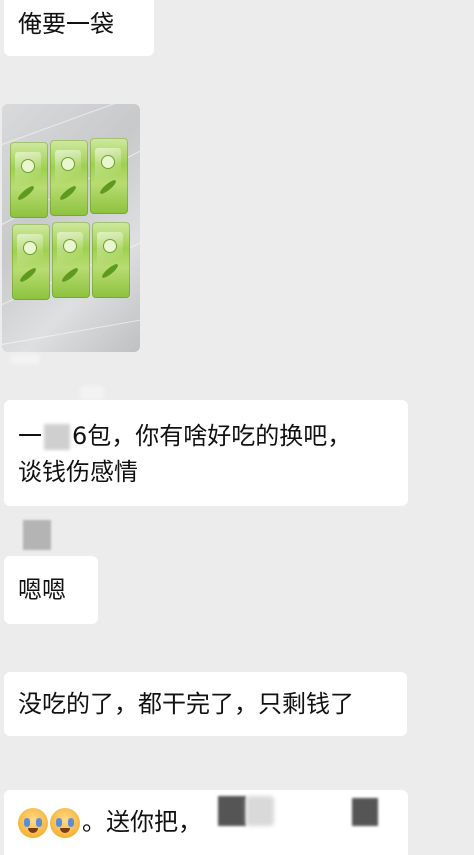 The image size is (474, 855). I want to click on tissue-pack-photo, so click(71, 228).